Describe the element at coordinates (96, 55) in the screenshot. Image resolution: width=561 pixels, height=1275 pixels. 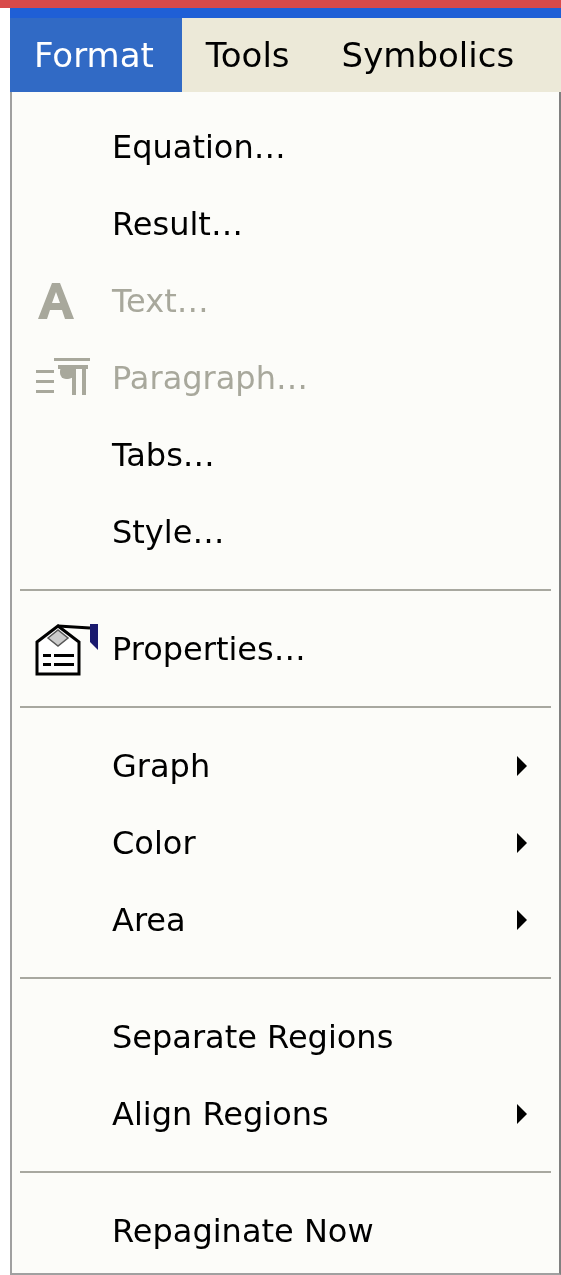
I see `menu-bar-item: Format` at that location.